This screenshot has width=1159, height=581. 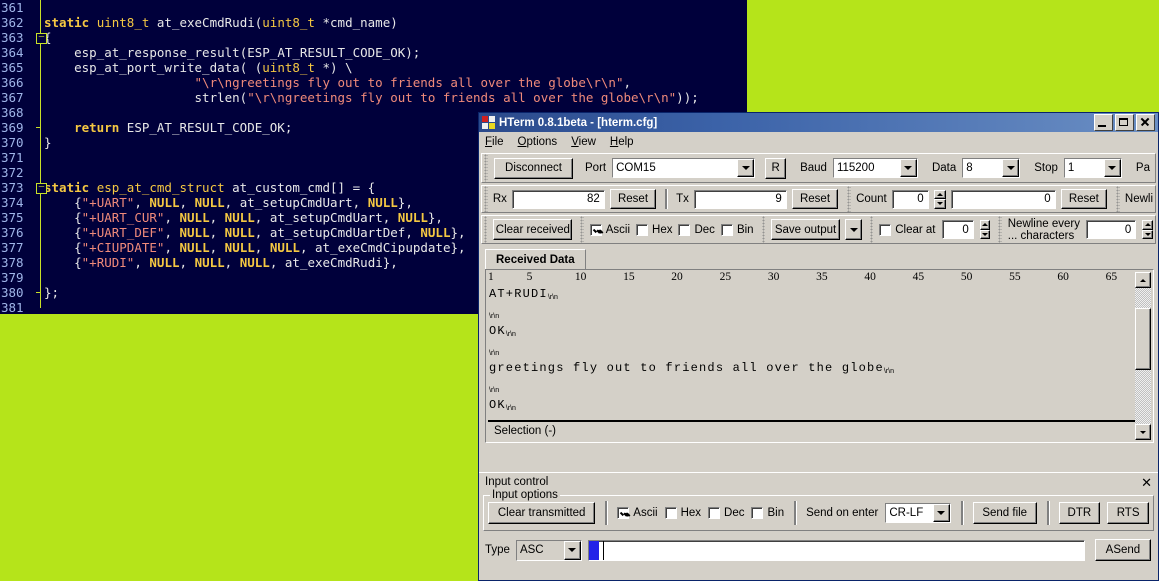 I want to click on fold-box-373: –, so click(x=41, y=188).